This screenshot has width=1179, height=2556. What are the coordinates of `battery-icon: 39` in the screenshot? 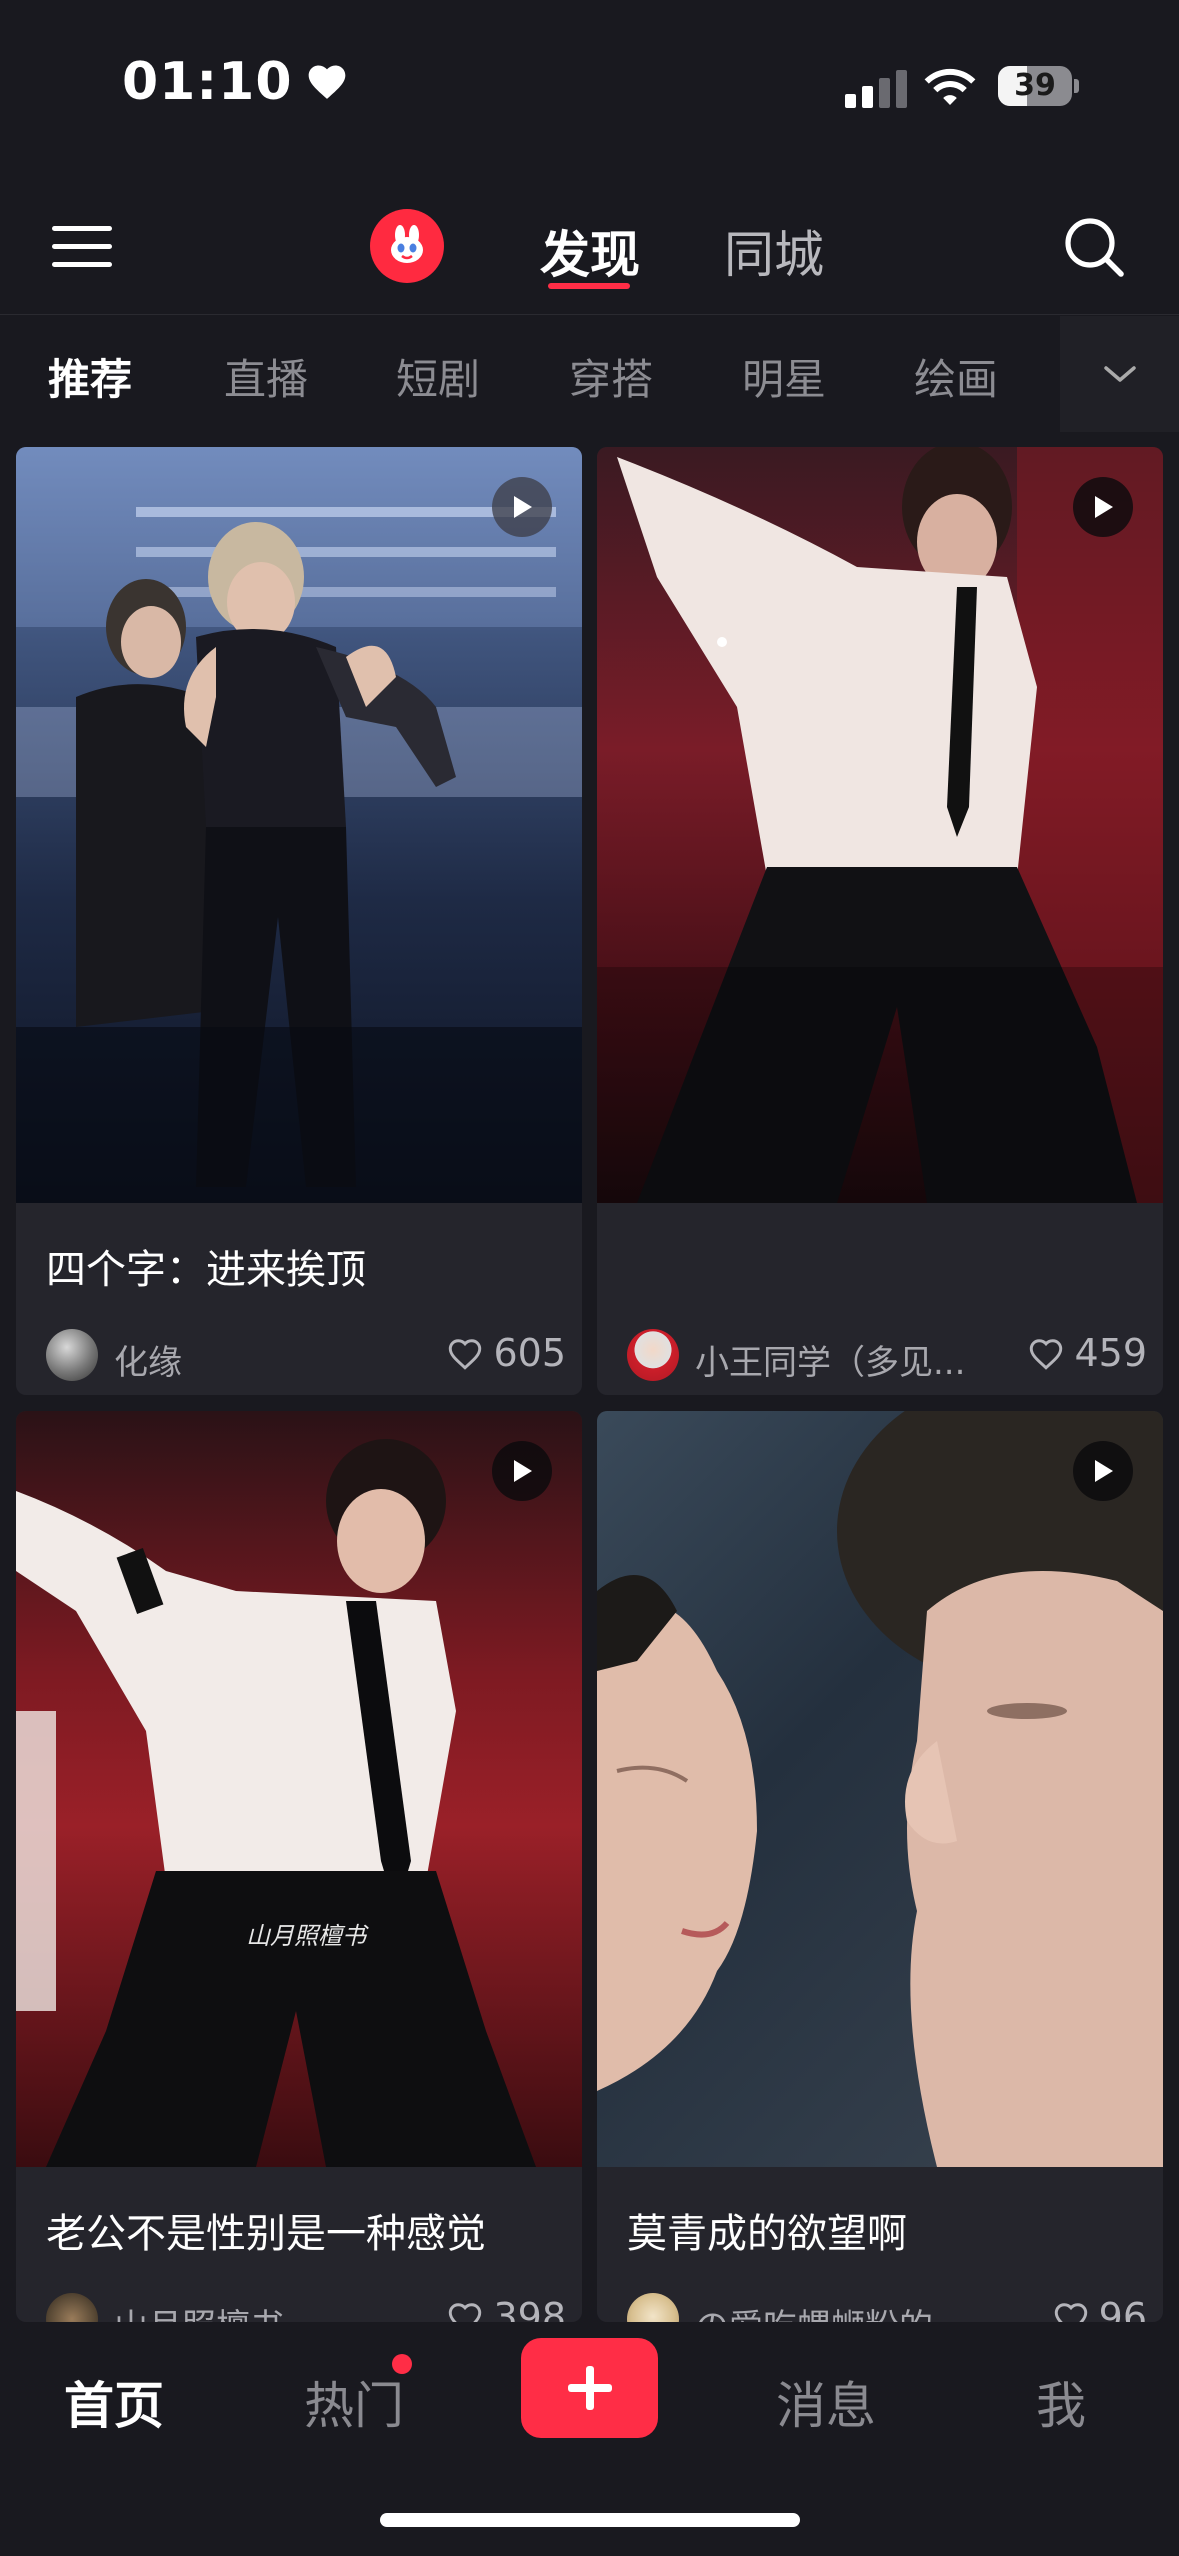 It's located at (1038, 86).